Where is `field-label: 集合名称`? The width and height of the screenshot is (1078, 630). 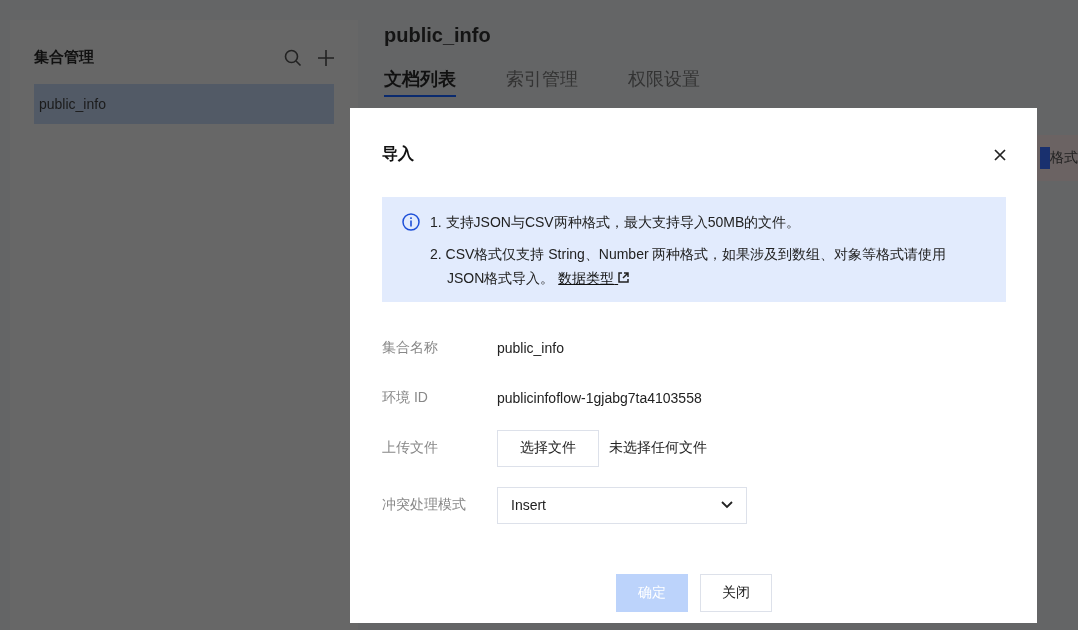
field-label: 集合名称 is located at coordinates (410, 348).